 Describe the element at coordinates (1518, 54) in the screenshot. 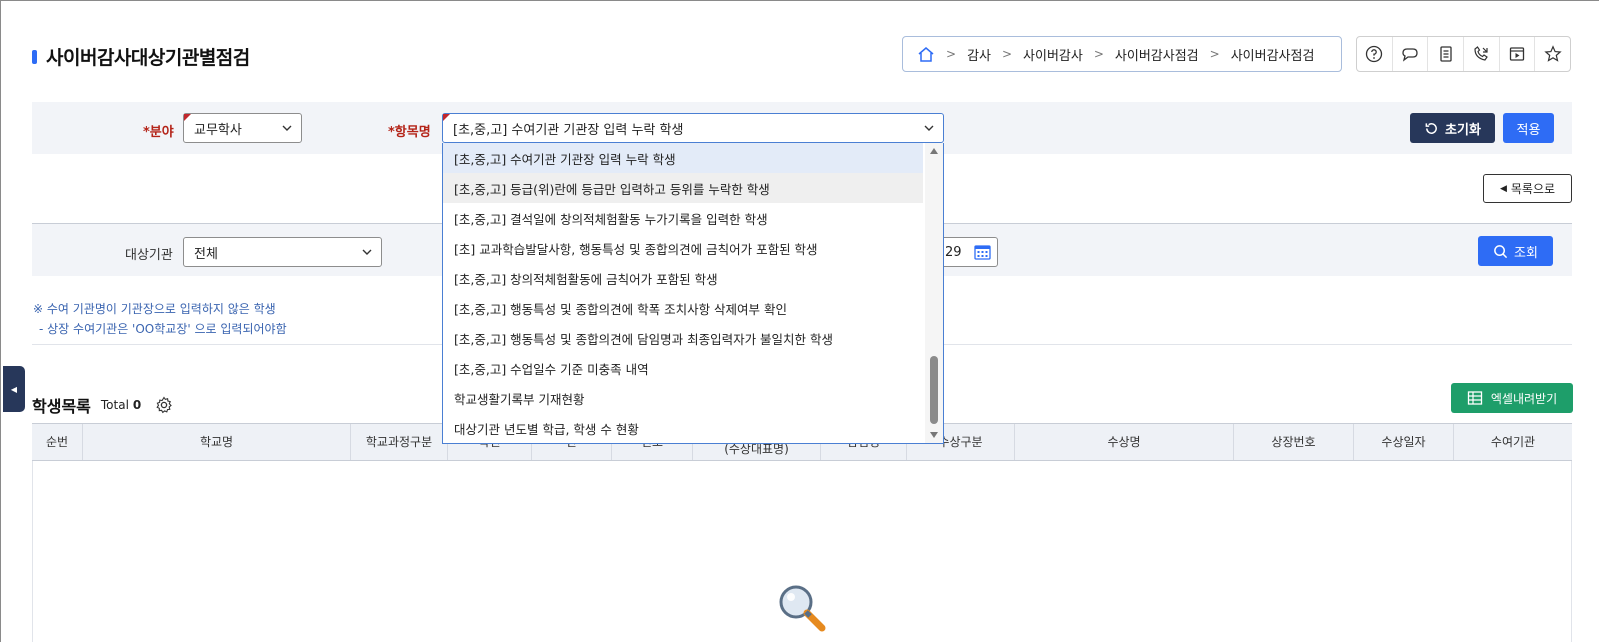

I see `video-play-icon` at that location.